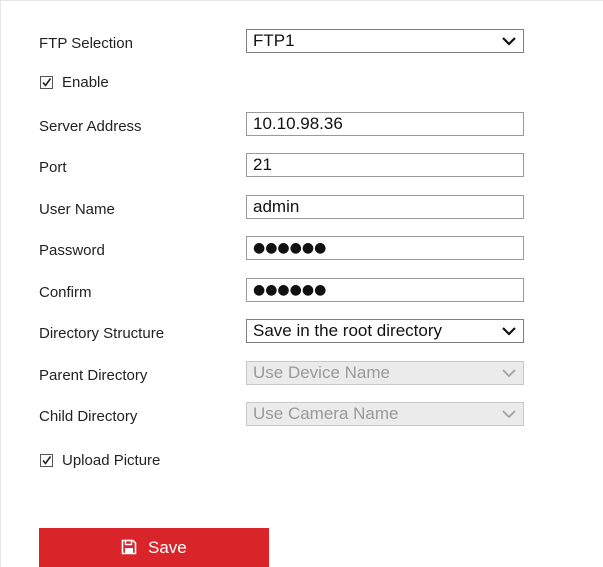  I want to click on enable-label: Enable, so click(85, 82).